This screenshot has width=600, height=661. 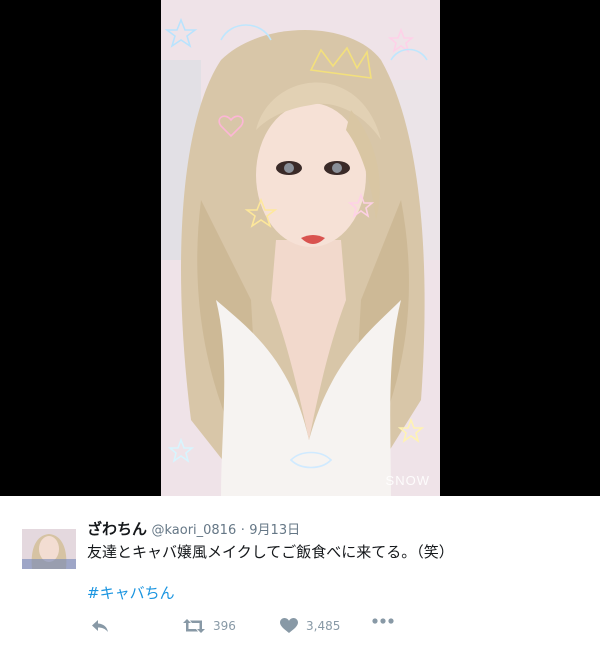 I want to click on heart-icon, so click(x=289, y=625).